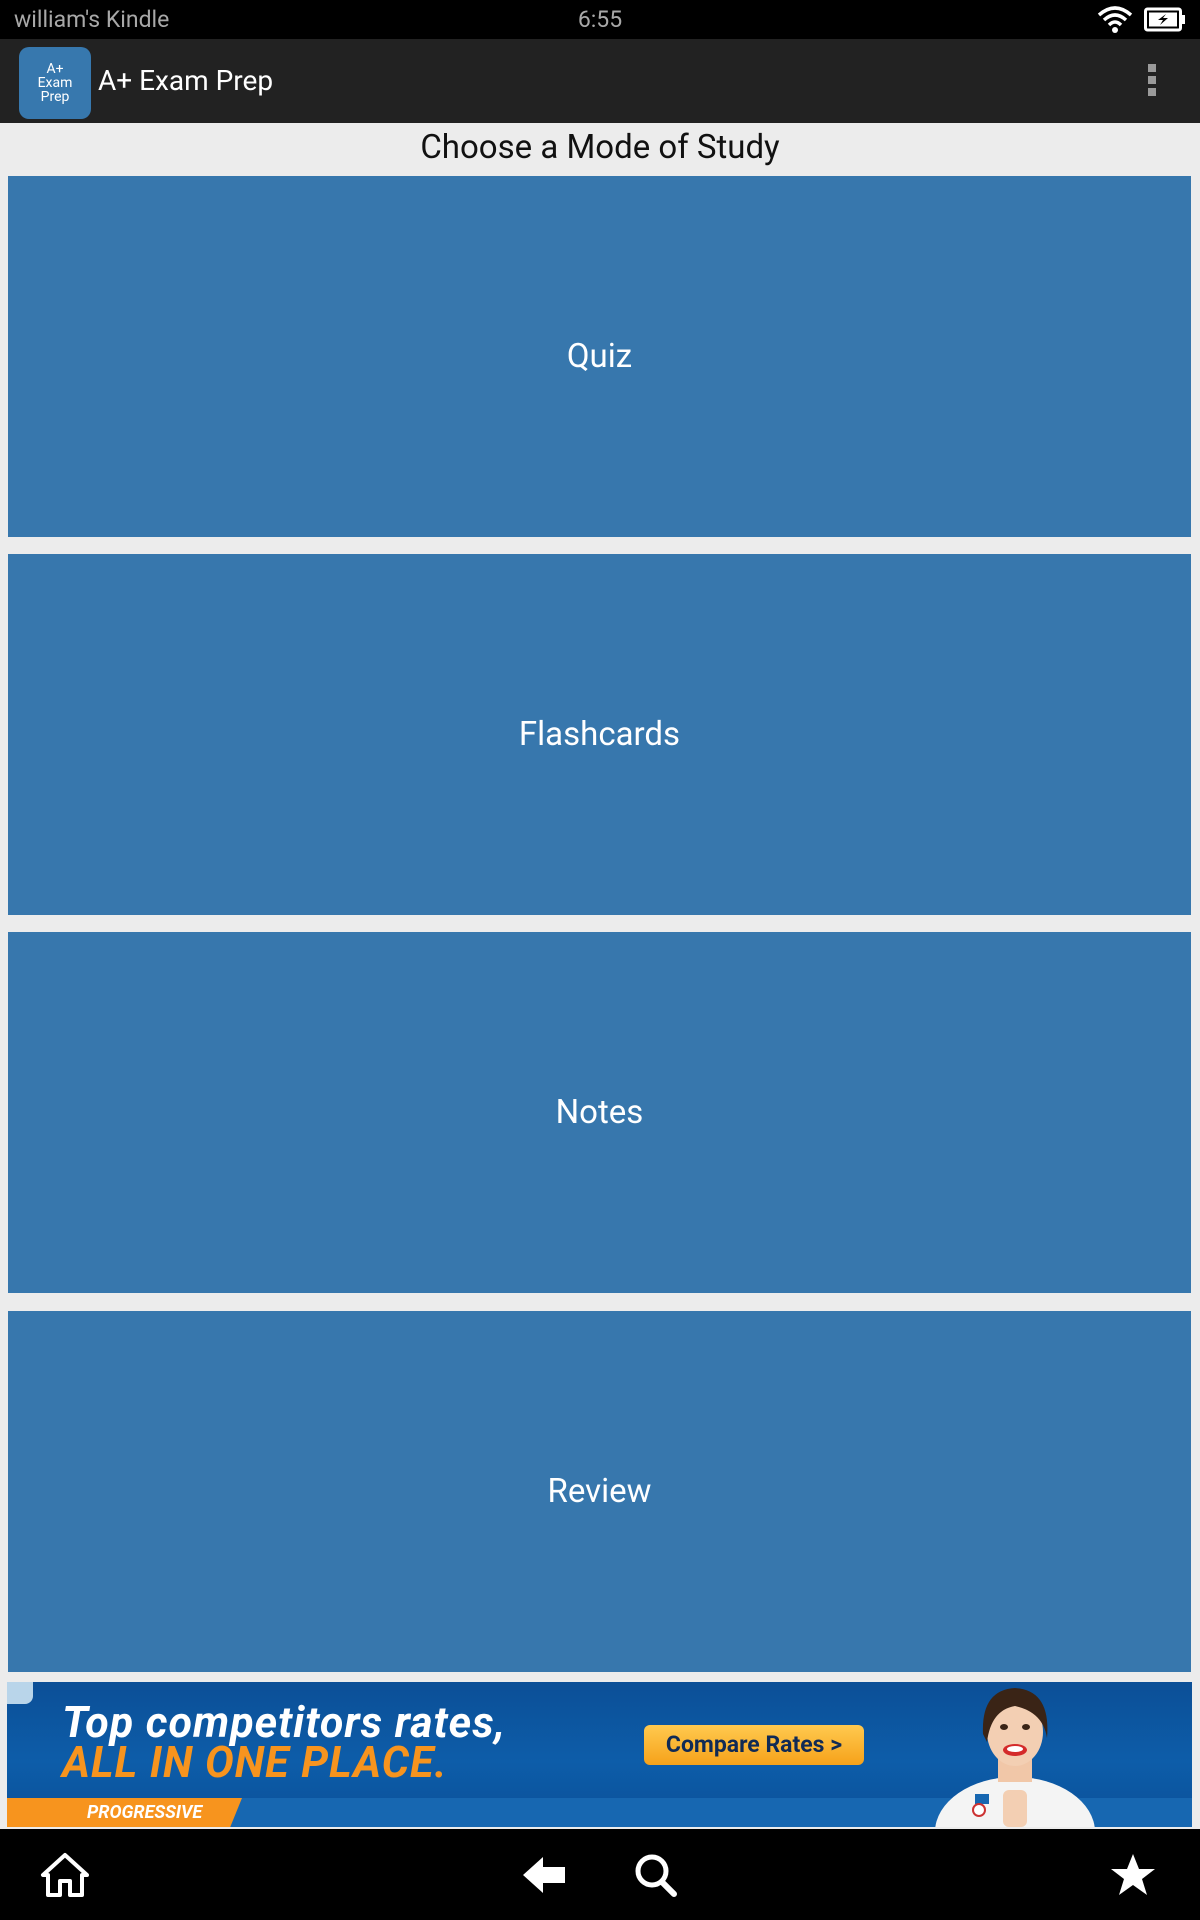 The height and width of the screenshot is (1920, 1200). I want to click on status-bar: william's Kindle 6:55, so click(600, 19).